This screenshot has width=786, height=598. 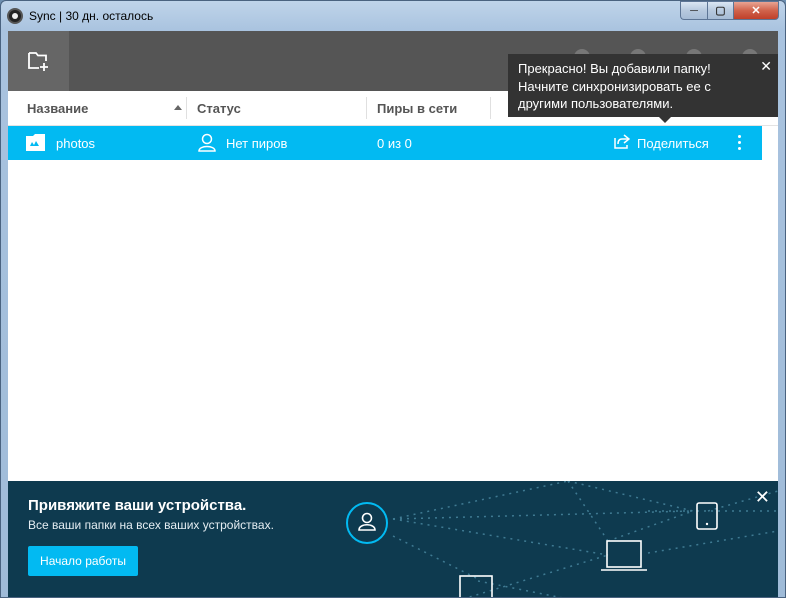 I want to click on more-options-icon, so click(x=740, y=143).